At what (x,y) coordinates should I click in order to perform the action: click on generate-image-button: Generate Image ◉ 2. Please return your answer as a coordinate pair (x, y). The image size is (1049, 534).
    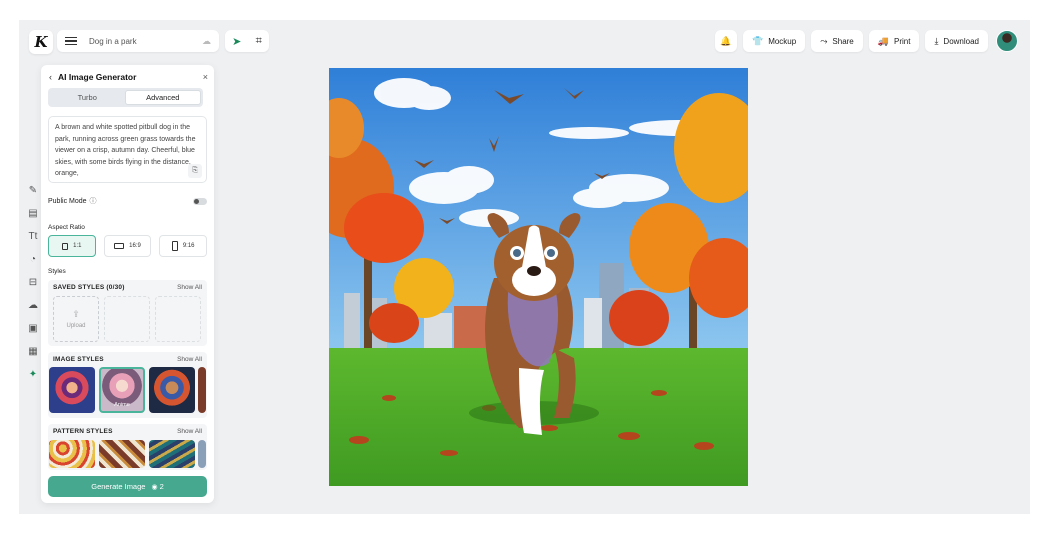
    Looking at the image, I should click on (127, 486).